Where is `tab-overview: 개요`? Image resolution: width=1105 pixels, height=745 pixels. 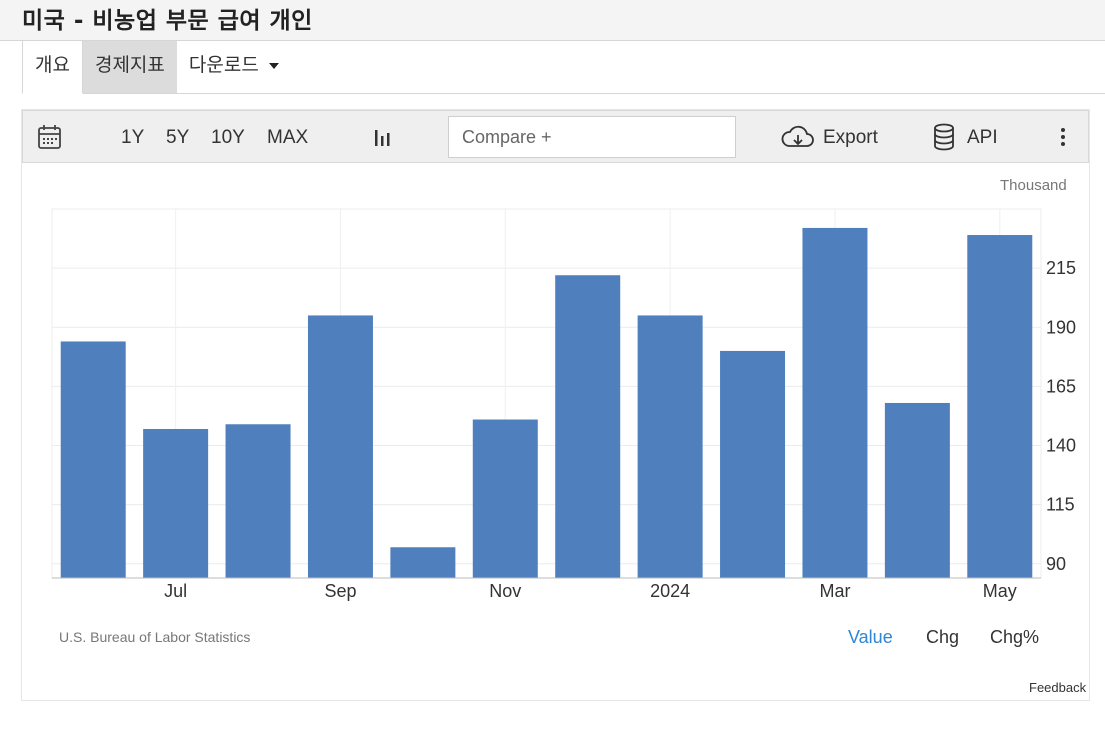 tab-overview: 개요 is located at coordinates (52, 67).